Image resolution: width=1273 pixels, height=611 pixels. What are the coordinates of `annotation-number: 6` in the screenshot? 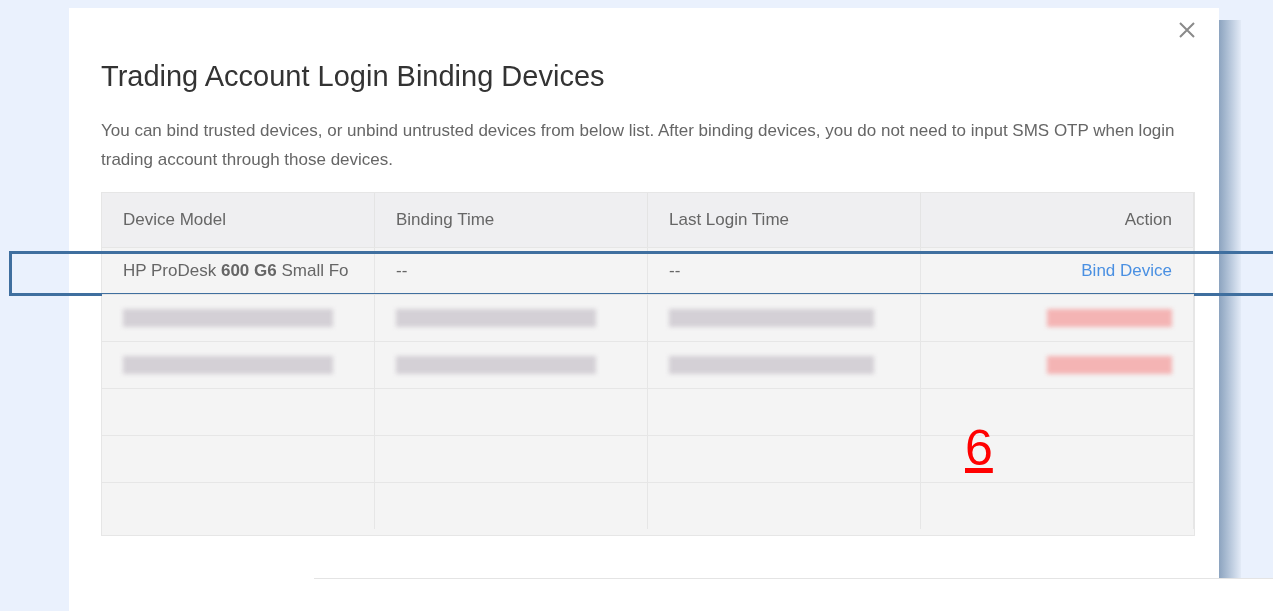 It's located at (979, 448).